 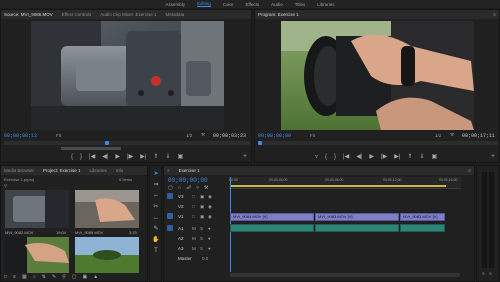 I want to click on work-area-bar, so click(x=338, y=186).